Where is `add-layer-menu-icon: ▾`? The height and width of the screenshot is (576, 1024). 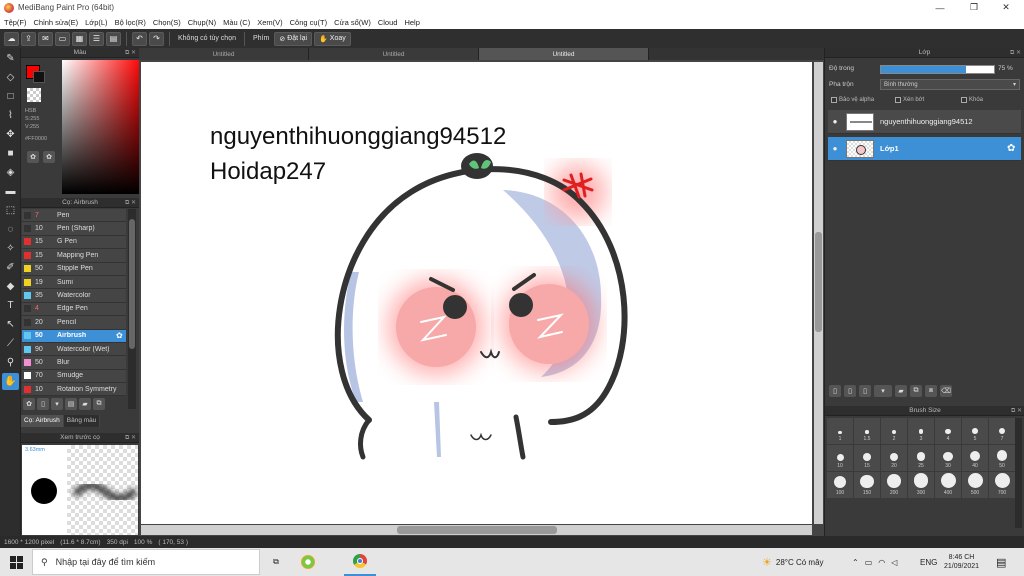 add-layer-menu-icon: ▾ is located at coordinates (883, 391).